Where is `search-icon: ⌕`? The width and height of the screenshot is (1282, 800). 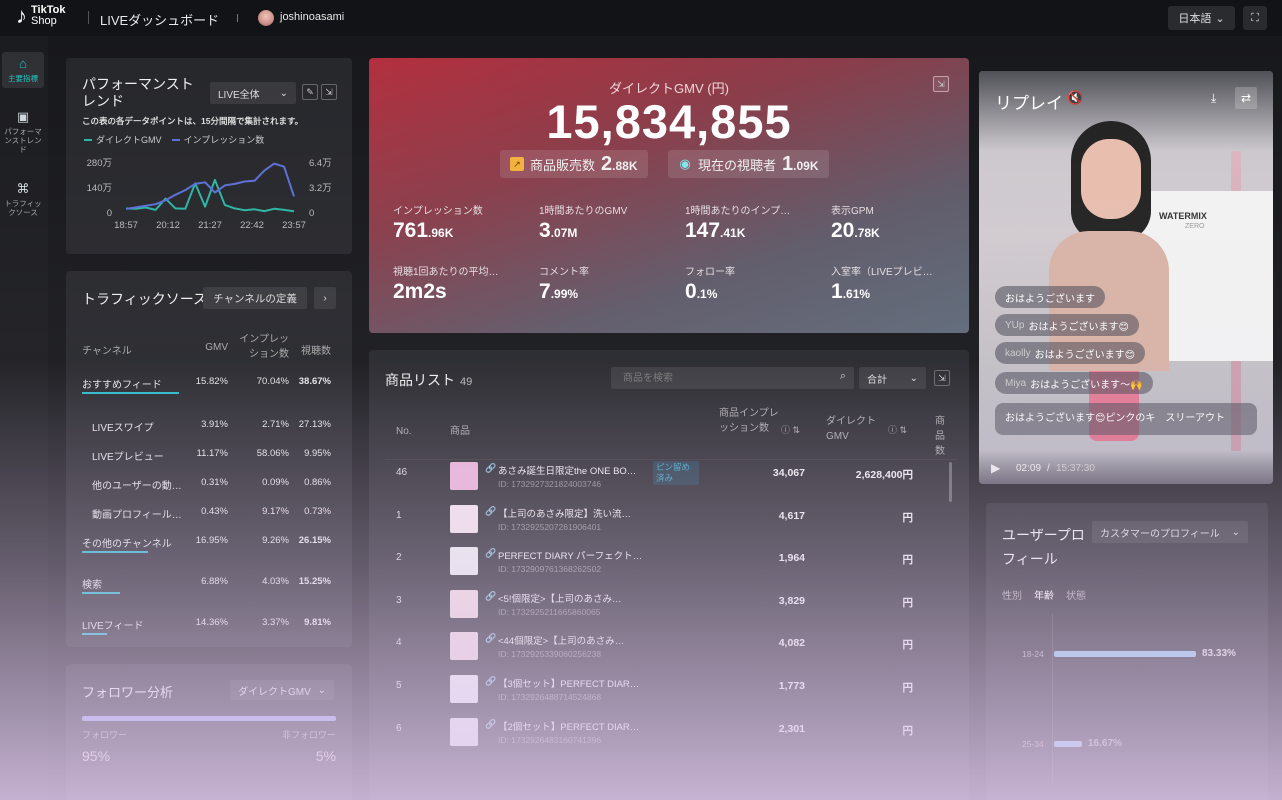
search-icon: ⌕ is located at coordinates (843, 376).